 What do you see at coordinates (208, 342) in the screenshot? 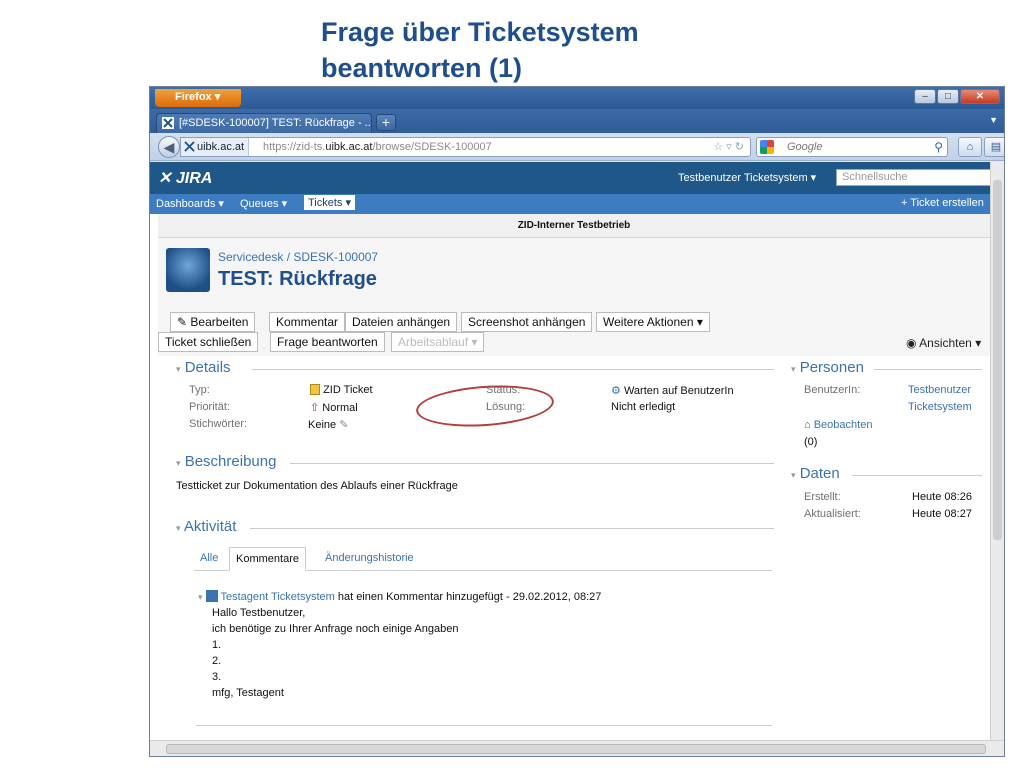
I see `close-ticket-button: Ticket schließen` at bounding box center [208, 342].